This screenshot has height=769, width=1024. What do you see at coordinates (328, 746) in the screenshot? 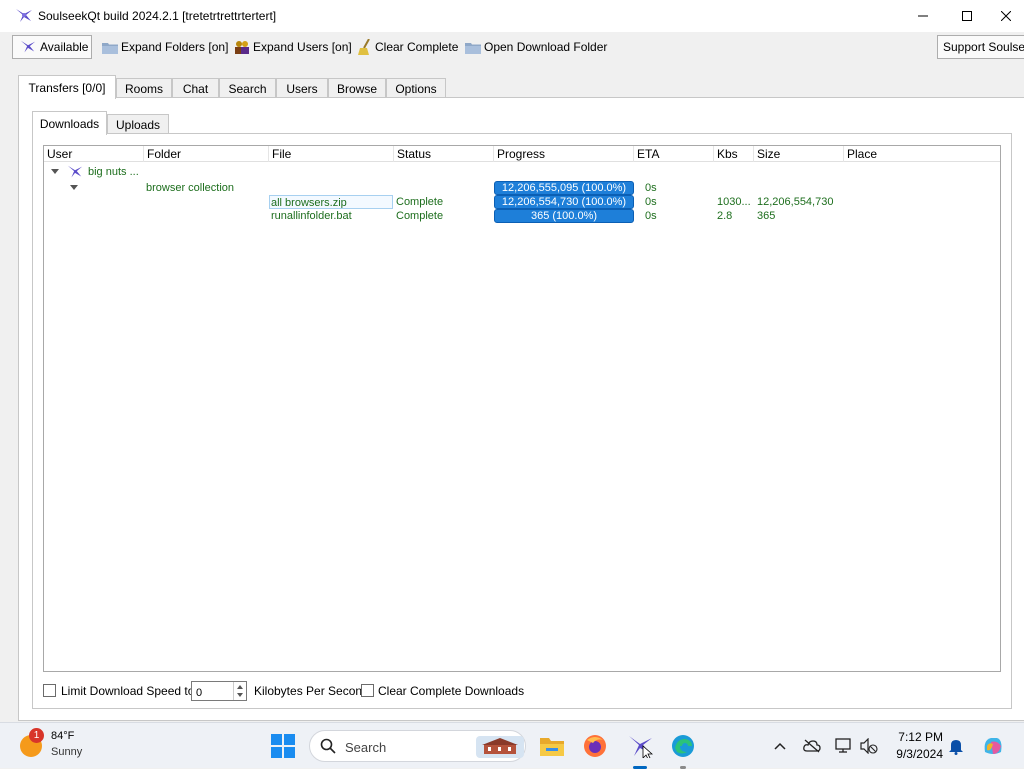
I see `search-icon` at bounding box center [328, 746].